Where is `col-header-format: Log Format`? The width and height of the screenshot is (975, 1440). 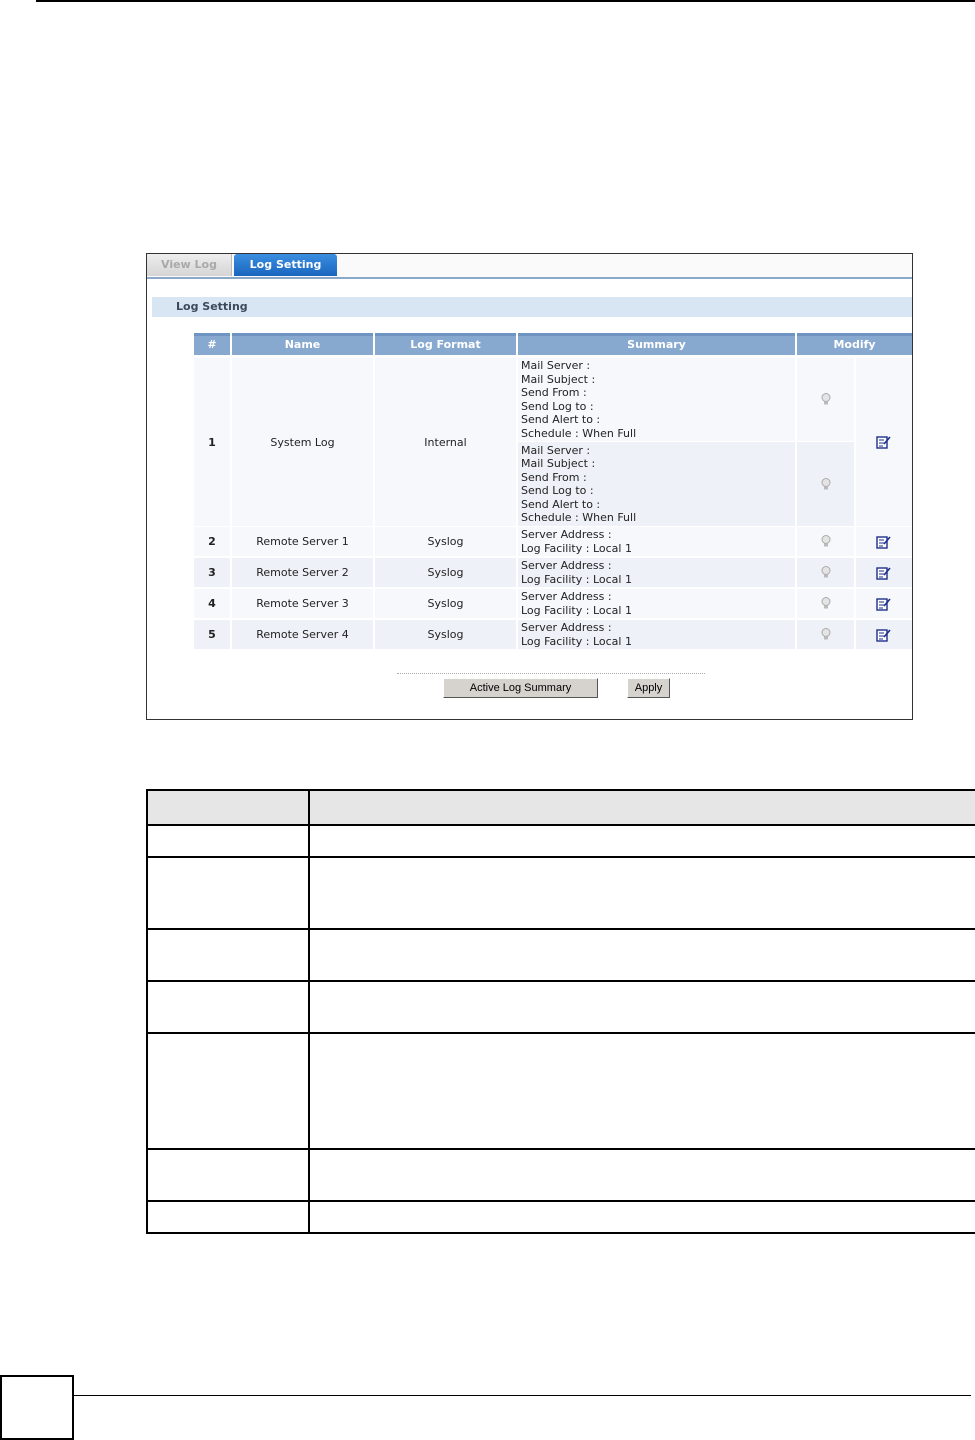 col-header-format: Log Format is located at coordinates (445, 344).